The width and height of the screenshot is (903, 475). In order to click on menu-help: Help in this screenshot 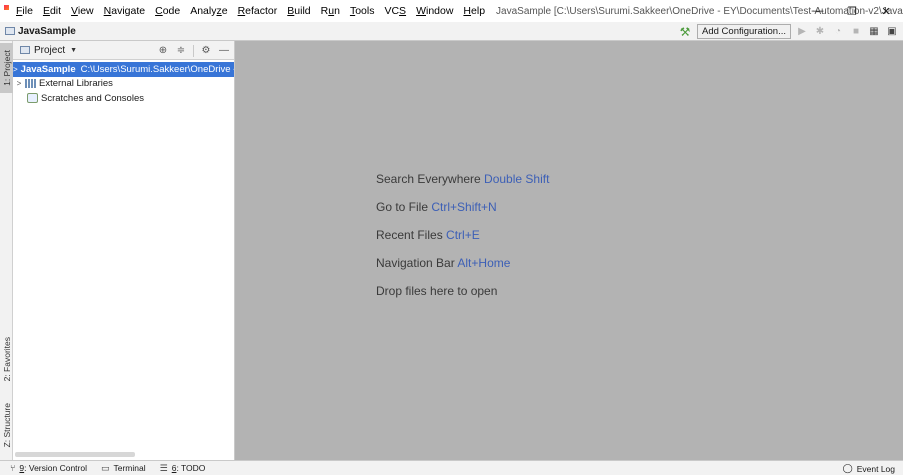, I will do `click(474, 11)`.